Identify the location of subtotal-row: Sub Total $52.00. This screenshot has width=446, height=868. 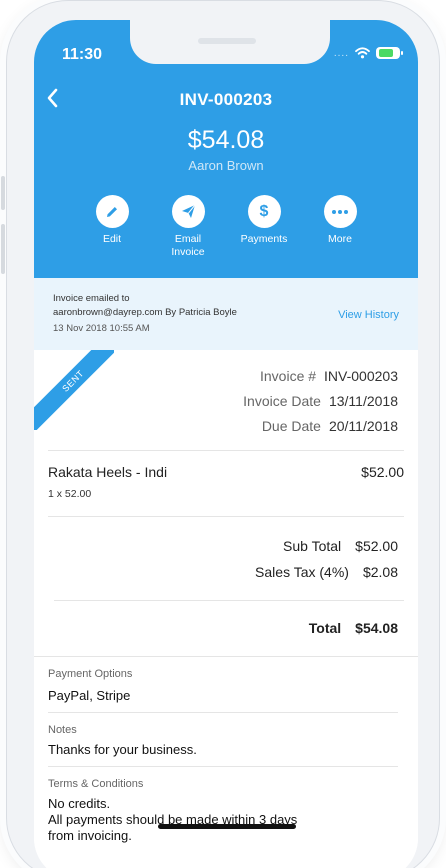
(340, 546).